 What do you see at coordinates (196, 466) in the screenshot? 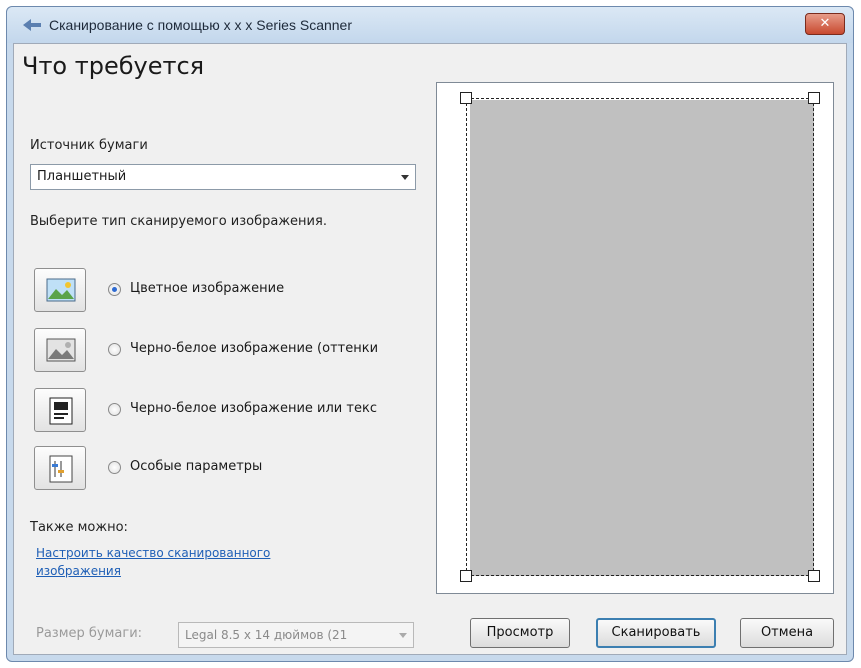
I see `type-label-custom: Особые параметры` at bounding box center [196, 466].